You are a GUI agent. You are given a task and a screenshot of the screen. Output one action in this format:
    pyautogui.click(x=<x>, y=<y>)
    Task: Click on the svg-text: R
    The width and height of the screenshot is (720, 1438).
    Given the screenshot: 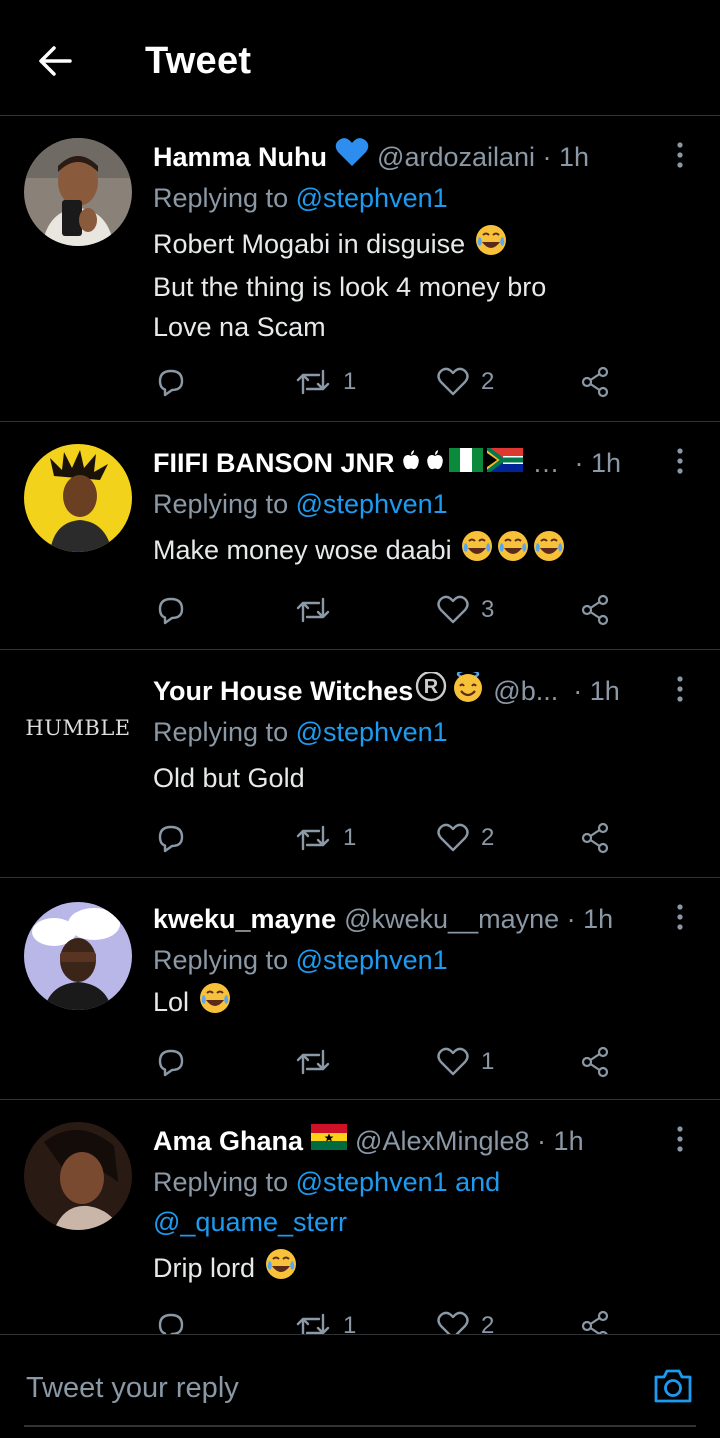 What is the action you would take?
    pyautogui.click(x=431, y=687)
    